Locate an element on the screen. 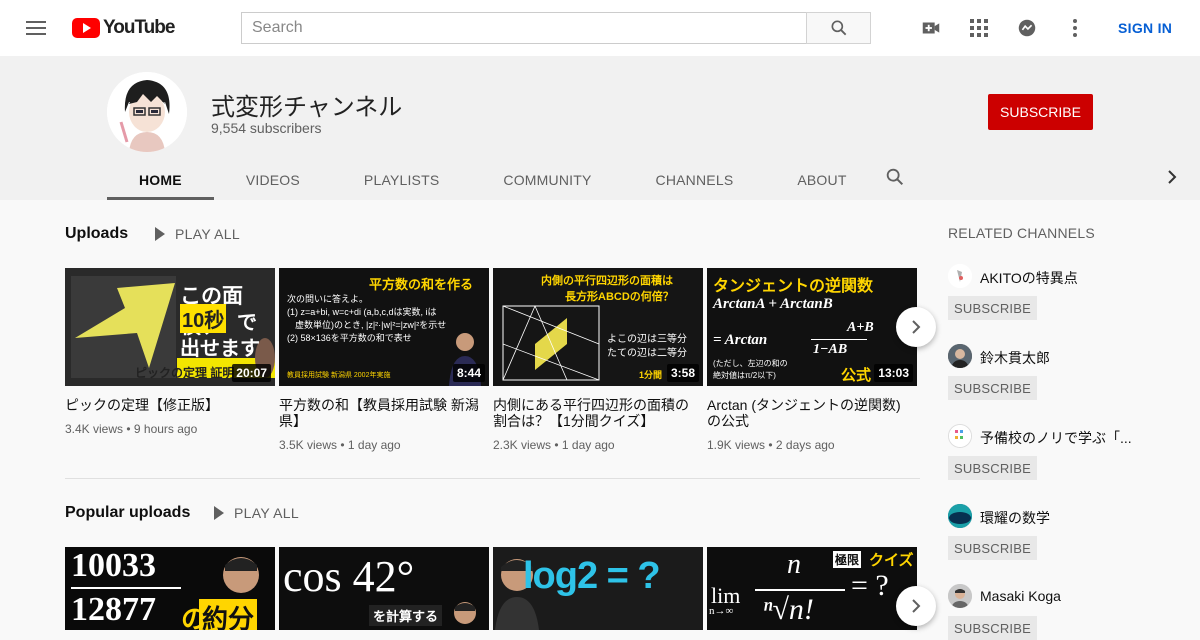 The height and width of the screenshot is (640, 1200). video-title: Arctan (タンジェントの逆関数)の公式 is located at coordinates (807, 413).